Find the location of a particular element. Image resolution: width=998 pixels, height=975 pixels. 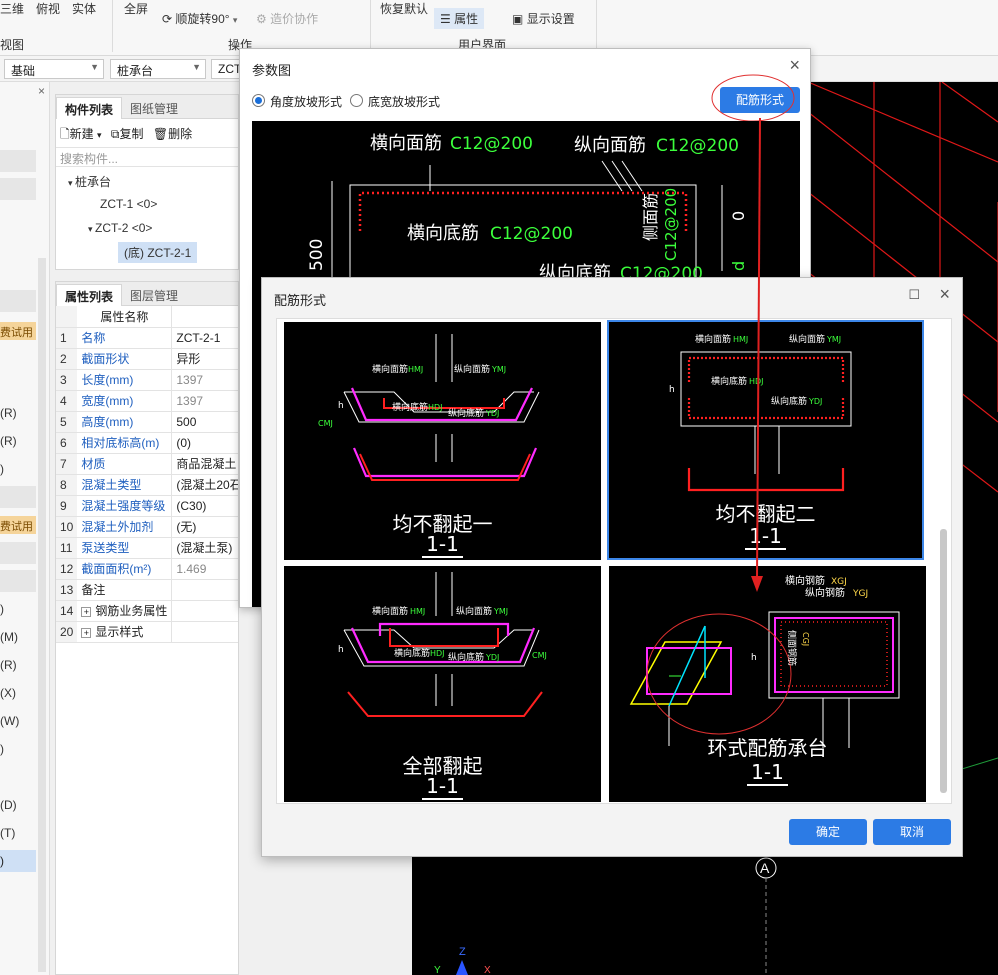

opt1-ymj: YMJ is located at coordinates (498, 369).